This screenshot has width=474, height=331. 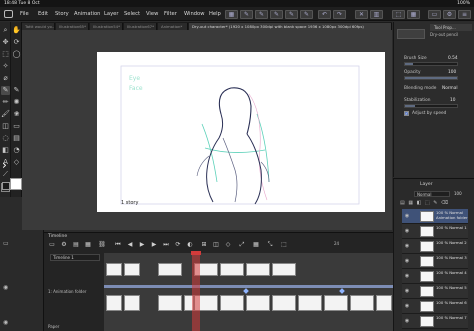 What do you see at coordinates (130, 245) in the screenshot?
I see `prev-frame-icon: ◀` at bounding box center [130, 245].